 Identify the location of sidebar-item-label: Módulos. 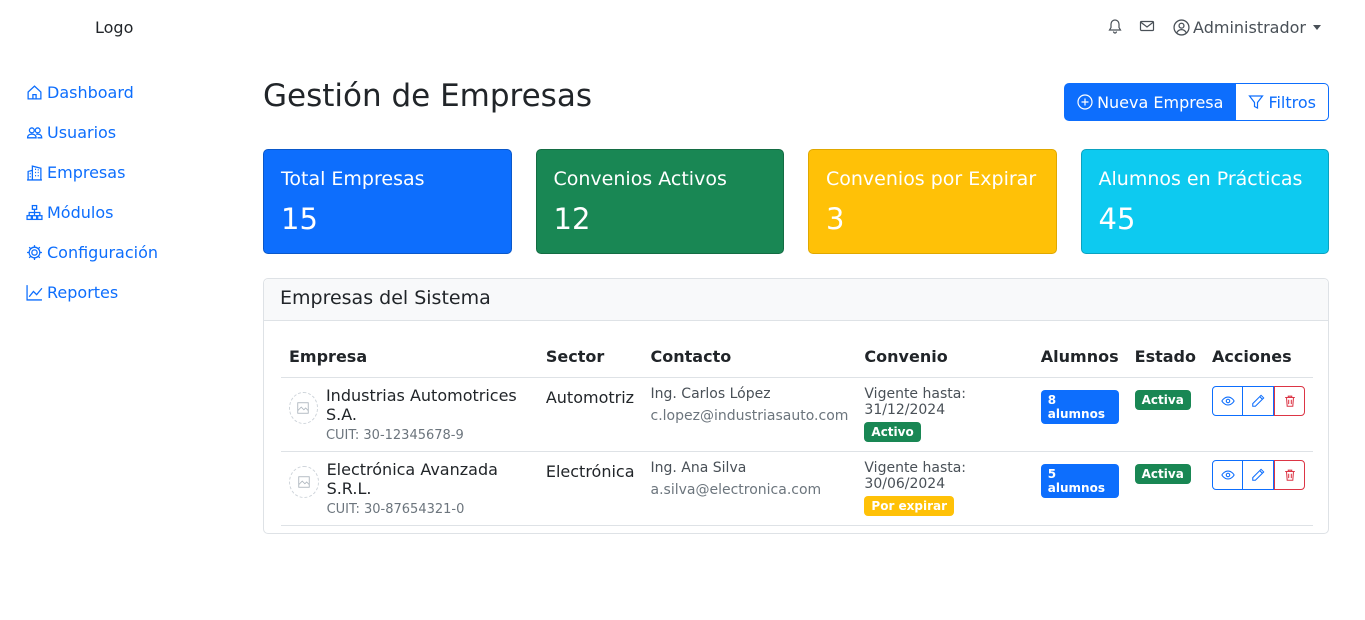
(80, 212).